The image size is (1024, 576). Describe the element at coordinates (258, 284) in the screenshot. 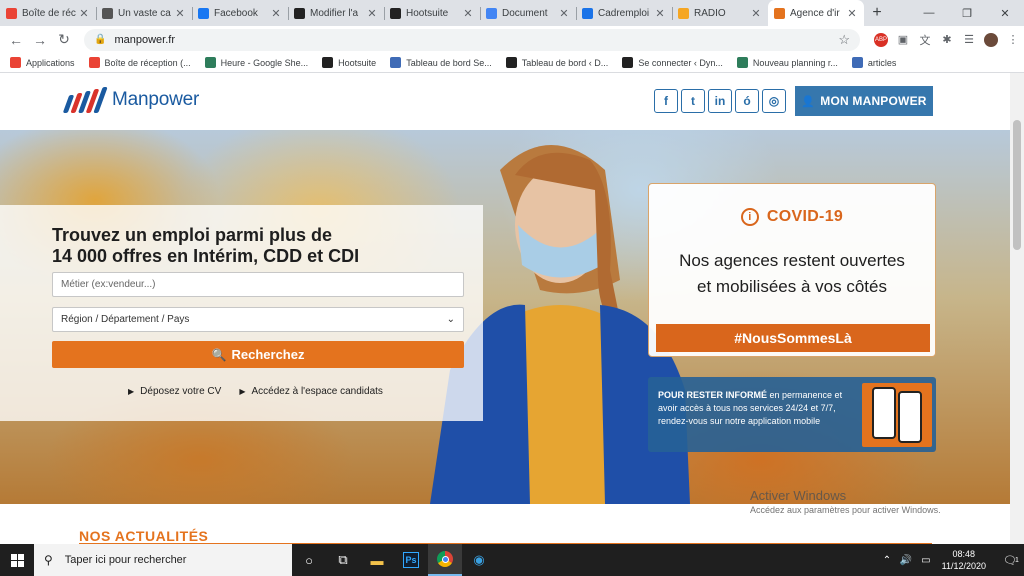

I see `job-input: Métier (ex:vendeur...)` at that location.